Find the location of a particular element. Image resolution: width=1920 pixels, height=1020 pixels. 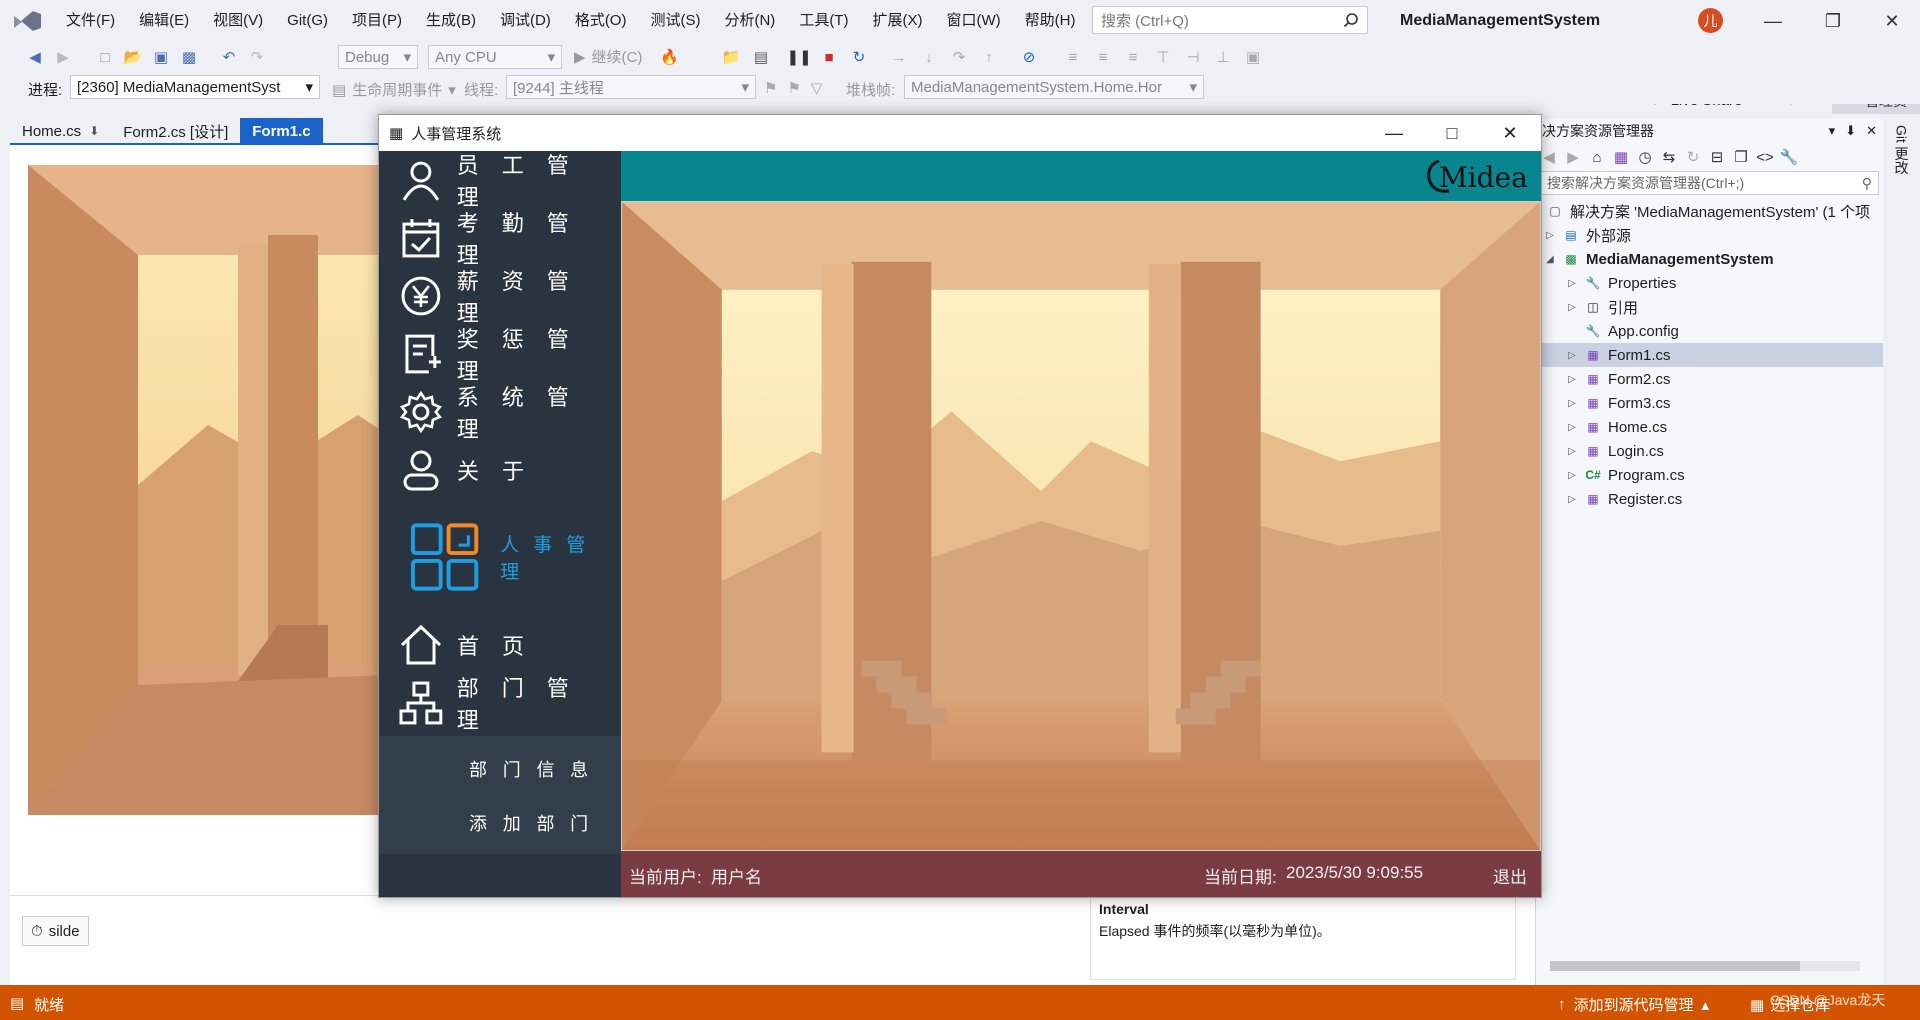

tree-form2-cs: ▷ ▦ Form2.cs is located at coordinates (1709, 379).